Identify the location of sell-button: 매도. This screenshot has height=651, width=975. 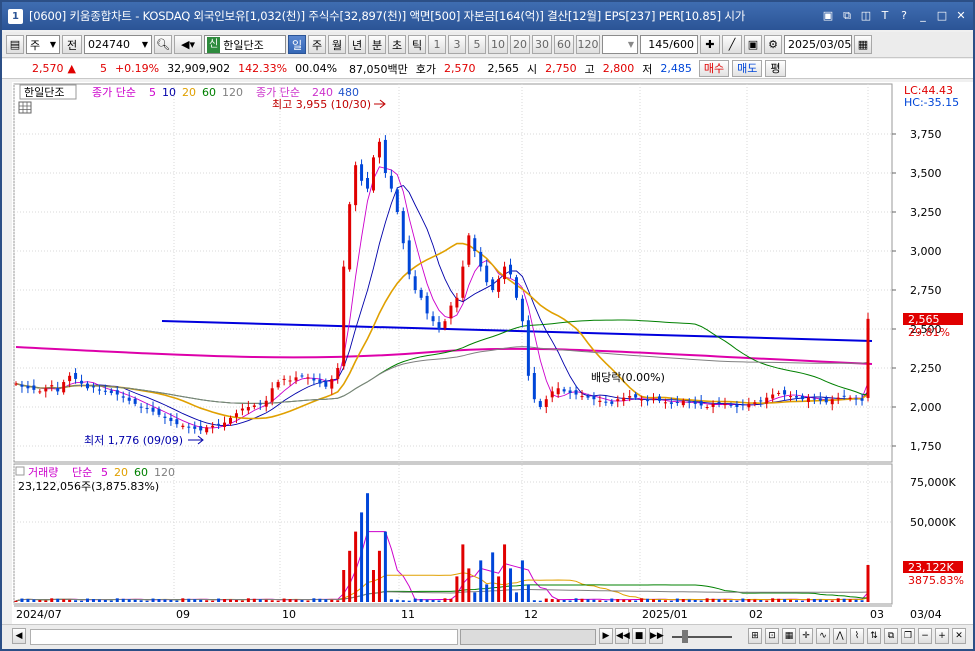
(747, 68).